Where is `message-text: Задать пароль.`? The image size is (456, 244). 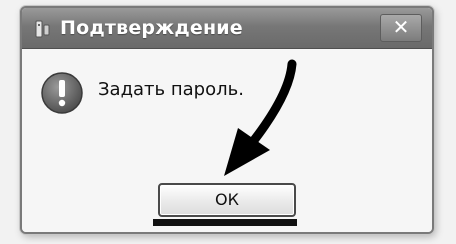
message-text: Задать пароль. is located at coordinates (171, 89).